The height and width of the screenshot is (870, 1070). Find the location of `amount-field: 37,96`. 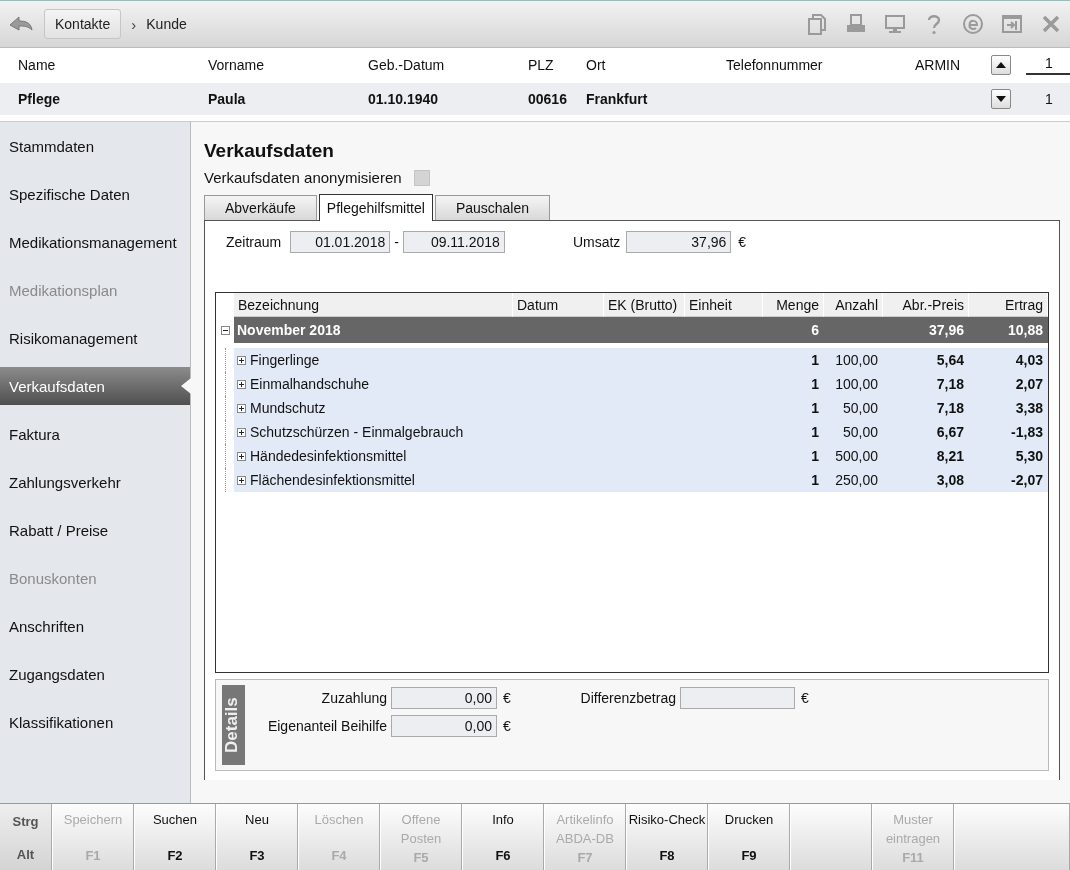

amount-field: 37,96 is located at coordinates (679, 242).